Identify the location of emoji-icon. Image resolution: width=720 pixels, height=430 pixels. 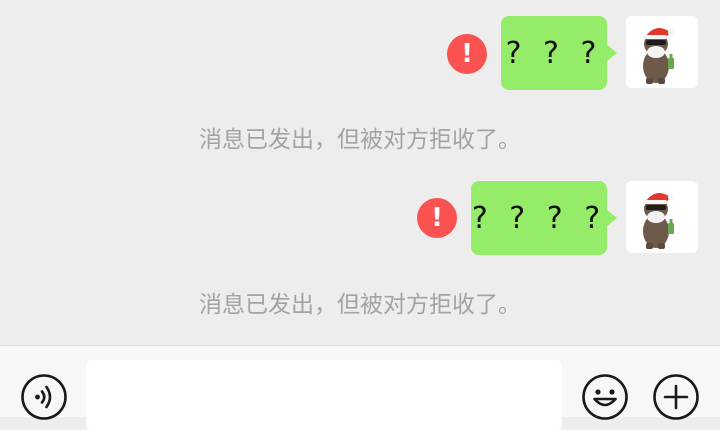
(605, 397).